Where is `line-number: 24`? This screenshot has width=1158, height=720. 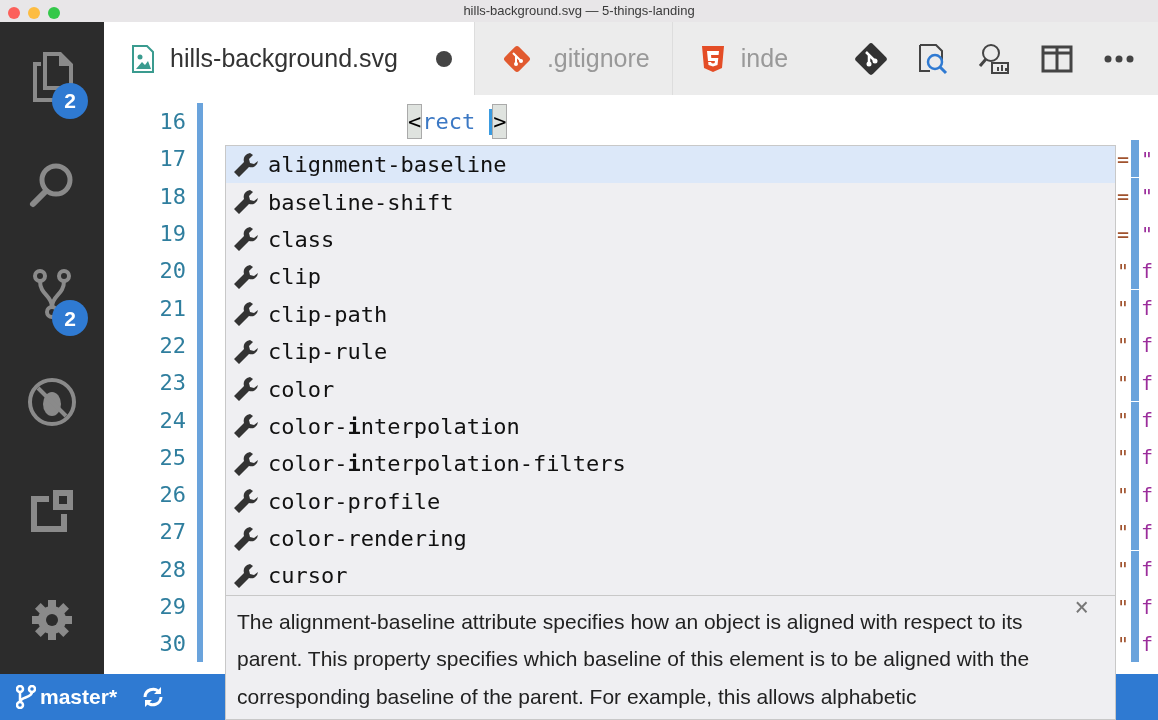 line-number: 24 is located at coordinates (172, 420).